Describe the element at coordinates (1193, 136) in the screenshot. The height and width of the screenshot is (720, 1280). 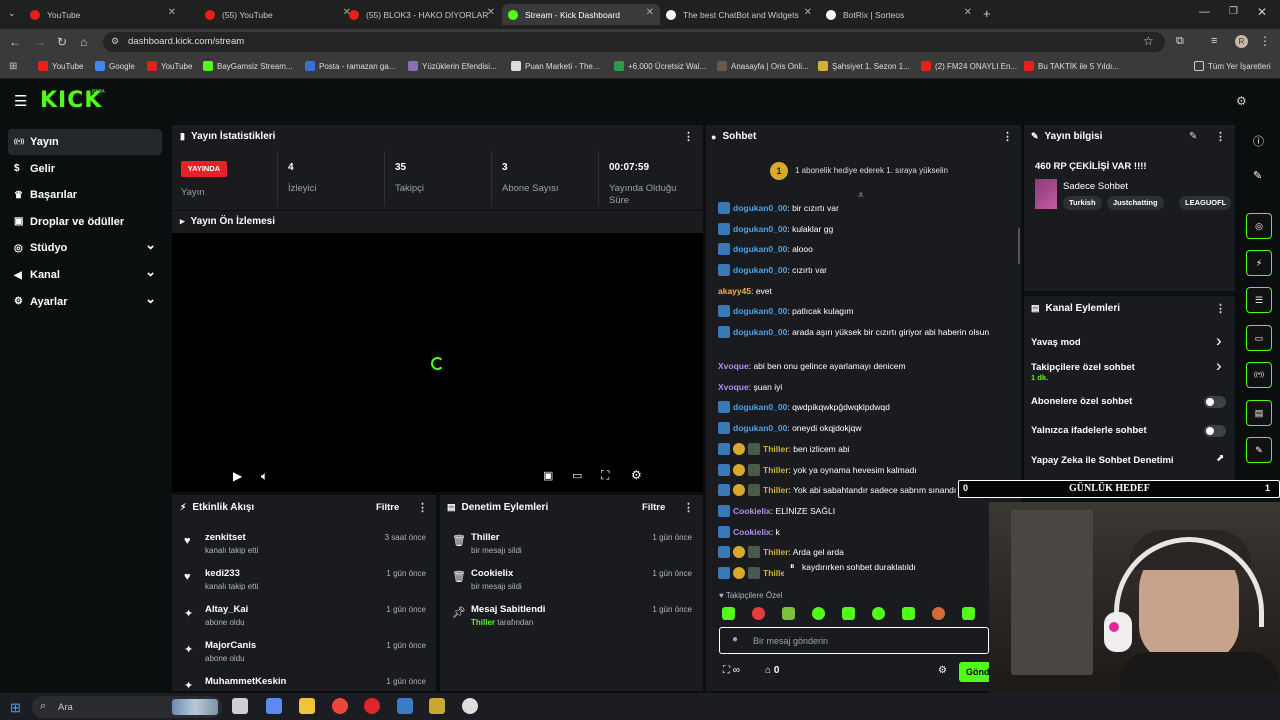
I see `edit-pencil-icon: ✎` at that location.